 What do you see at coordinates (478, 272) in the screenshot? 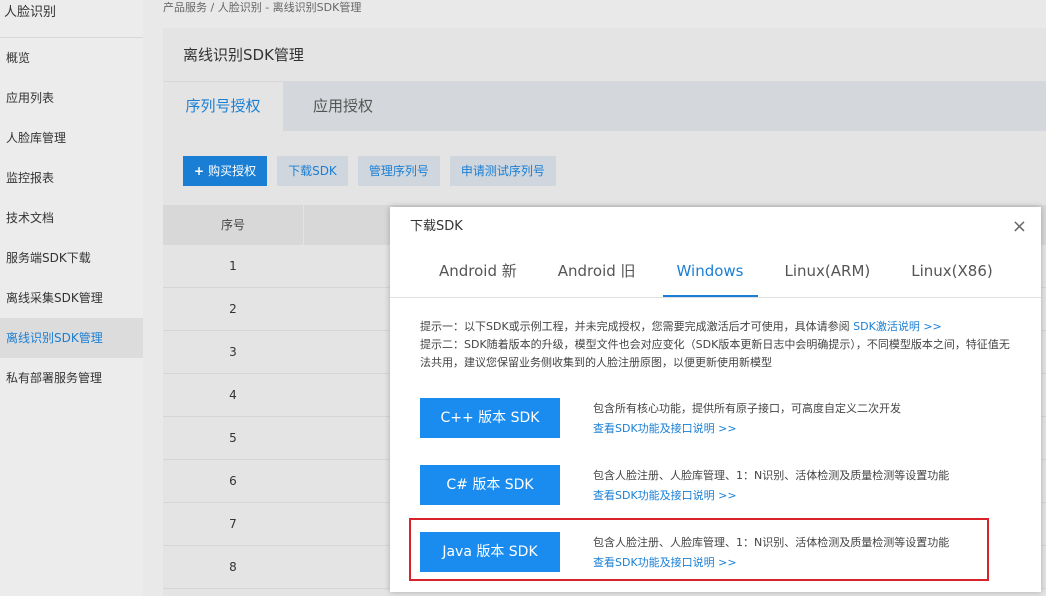
I see `tab-android-new: Android 新` at bounding box center [478, 272].